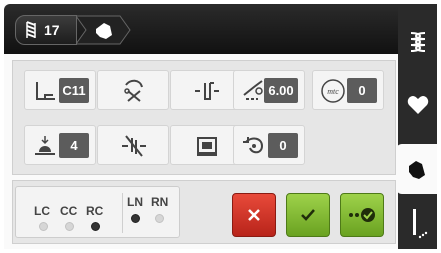 The width and height of the screenshot is (441, 253). Describe the element at coordinates (281, 90) in the screenshot. I see `stitch-length-value: 6.00` at that location.